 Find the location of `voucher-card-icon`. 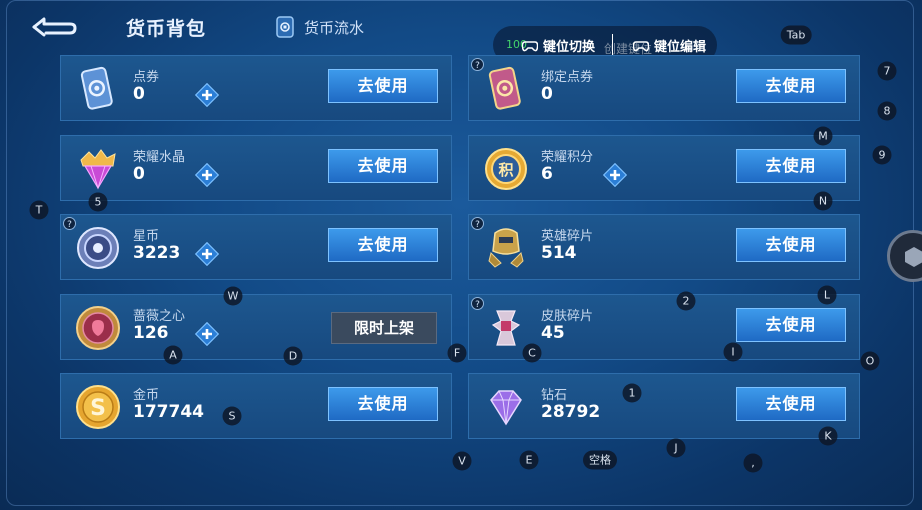

voucher-card-icon is located at coordinates (96, 88).